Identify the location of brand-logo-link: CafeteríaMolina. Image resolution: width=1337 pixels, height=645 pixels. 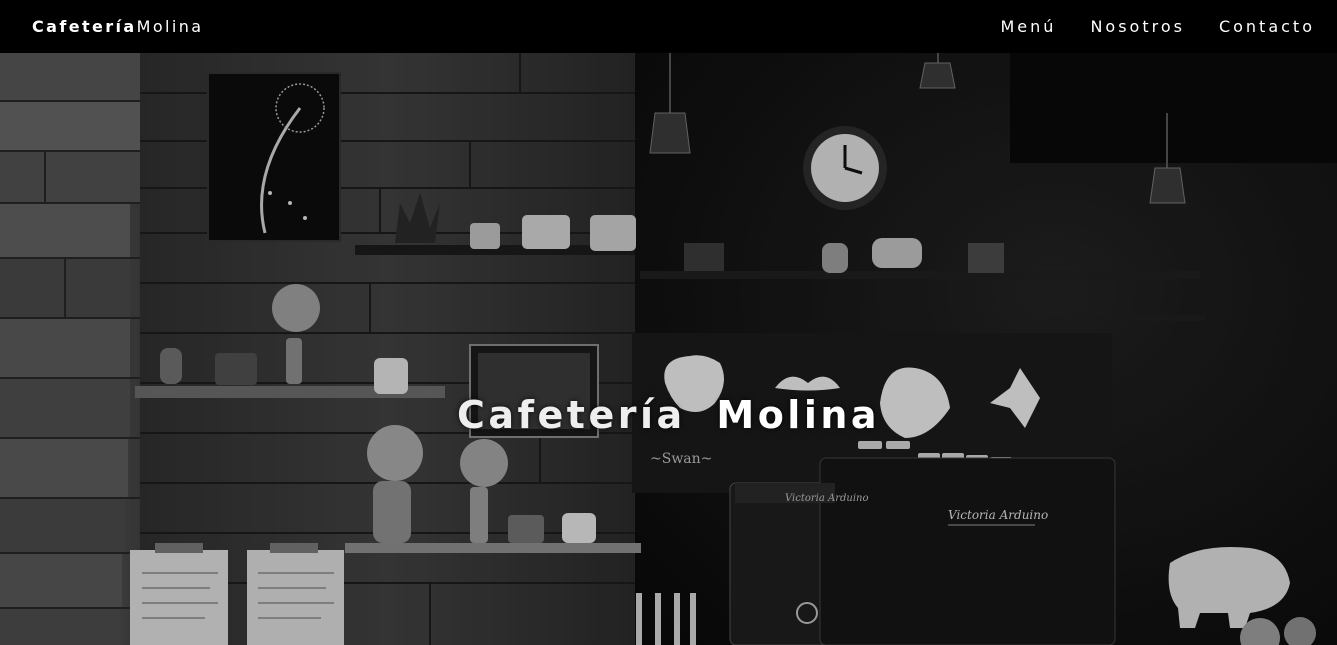
(117, 26).